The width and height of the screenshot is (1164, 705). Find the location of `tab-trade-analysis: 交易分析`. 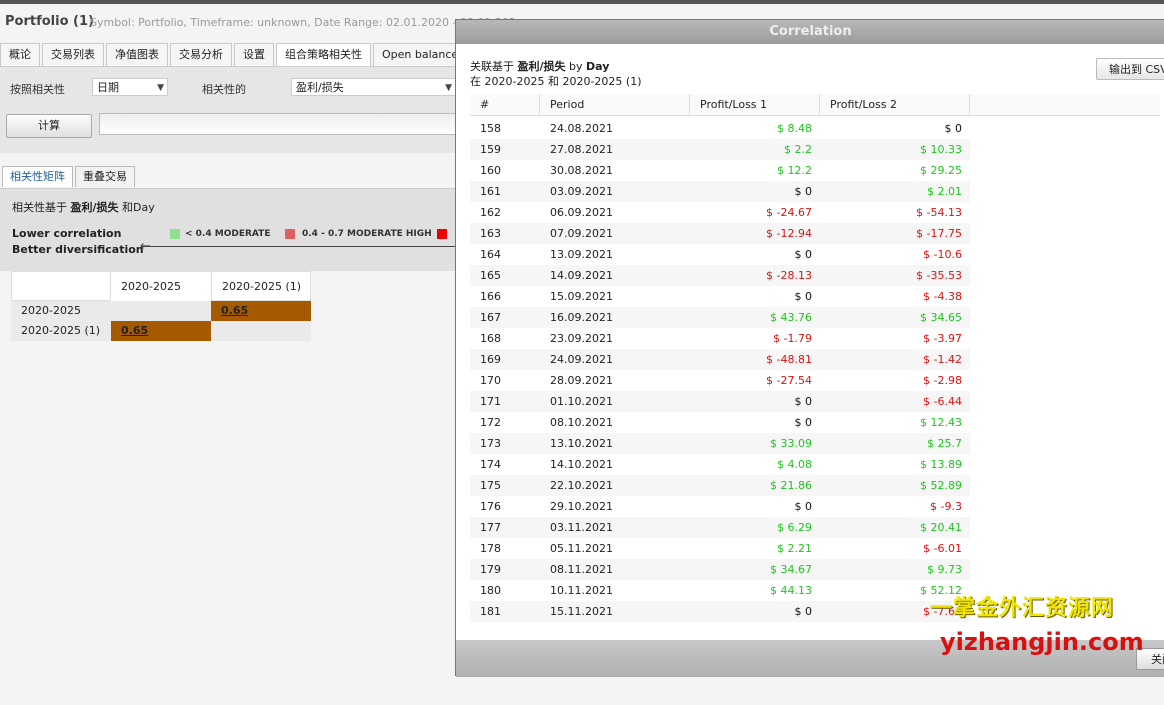

tab-trade-analysis: 交易分析 is located at coordinates (201, 54).